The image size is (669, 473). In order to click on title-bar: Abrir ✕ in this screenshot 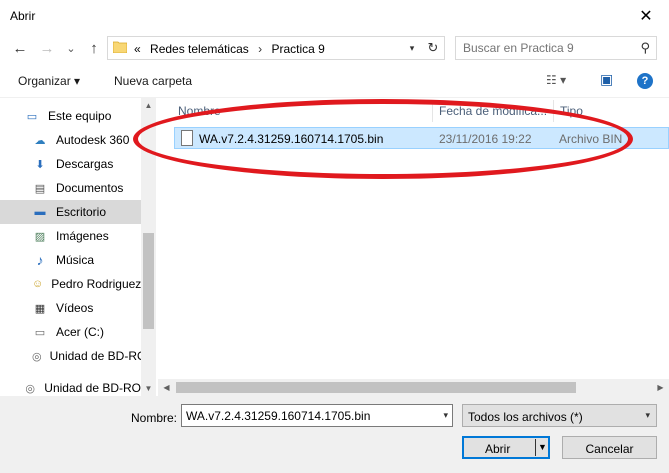, I will do `click(334, 15)`.